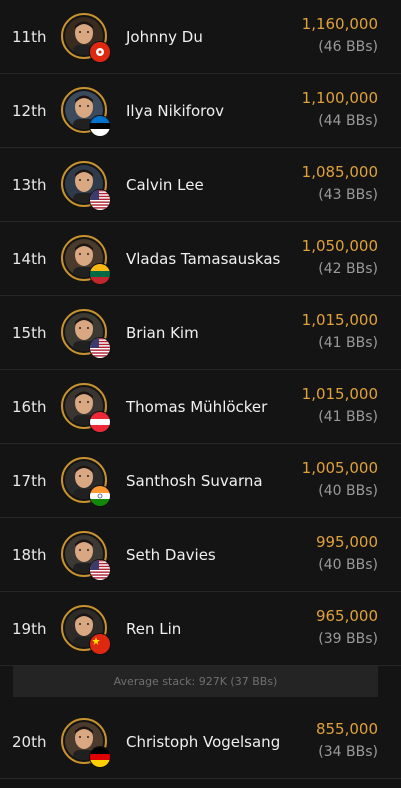  I want to click on in-flag-icon, so click(100, 496).